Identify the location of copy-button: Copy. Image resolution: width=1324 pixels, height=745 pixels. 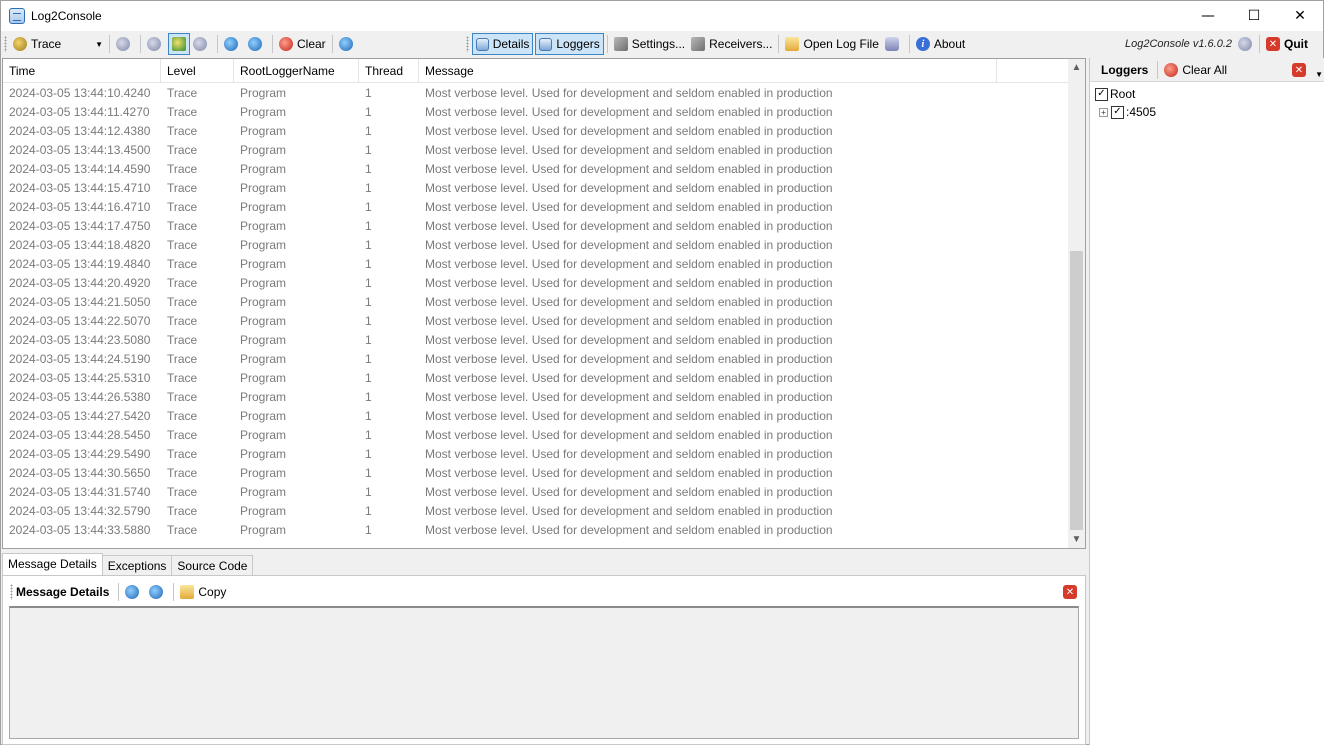
(203, 592).